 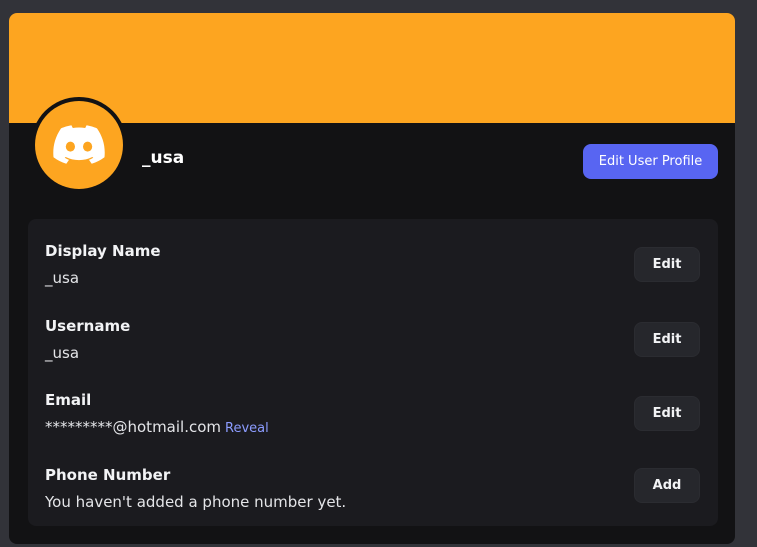 What do you see at coordinates (163, 158) in the screenshot?
I see `profile-username: _usa` at bounding box center [163, 158].